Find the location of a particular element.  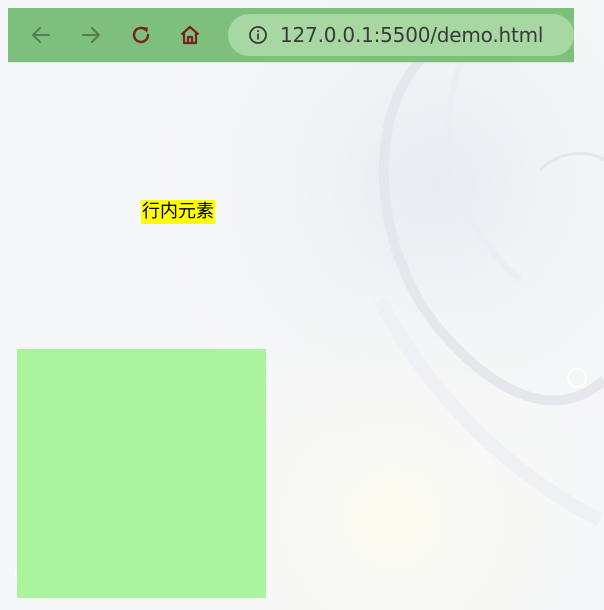

reload-icon is located at coordinates (141, 35).